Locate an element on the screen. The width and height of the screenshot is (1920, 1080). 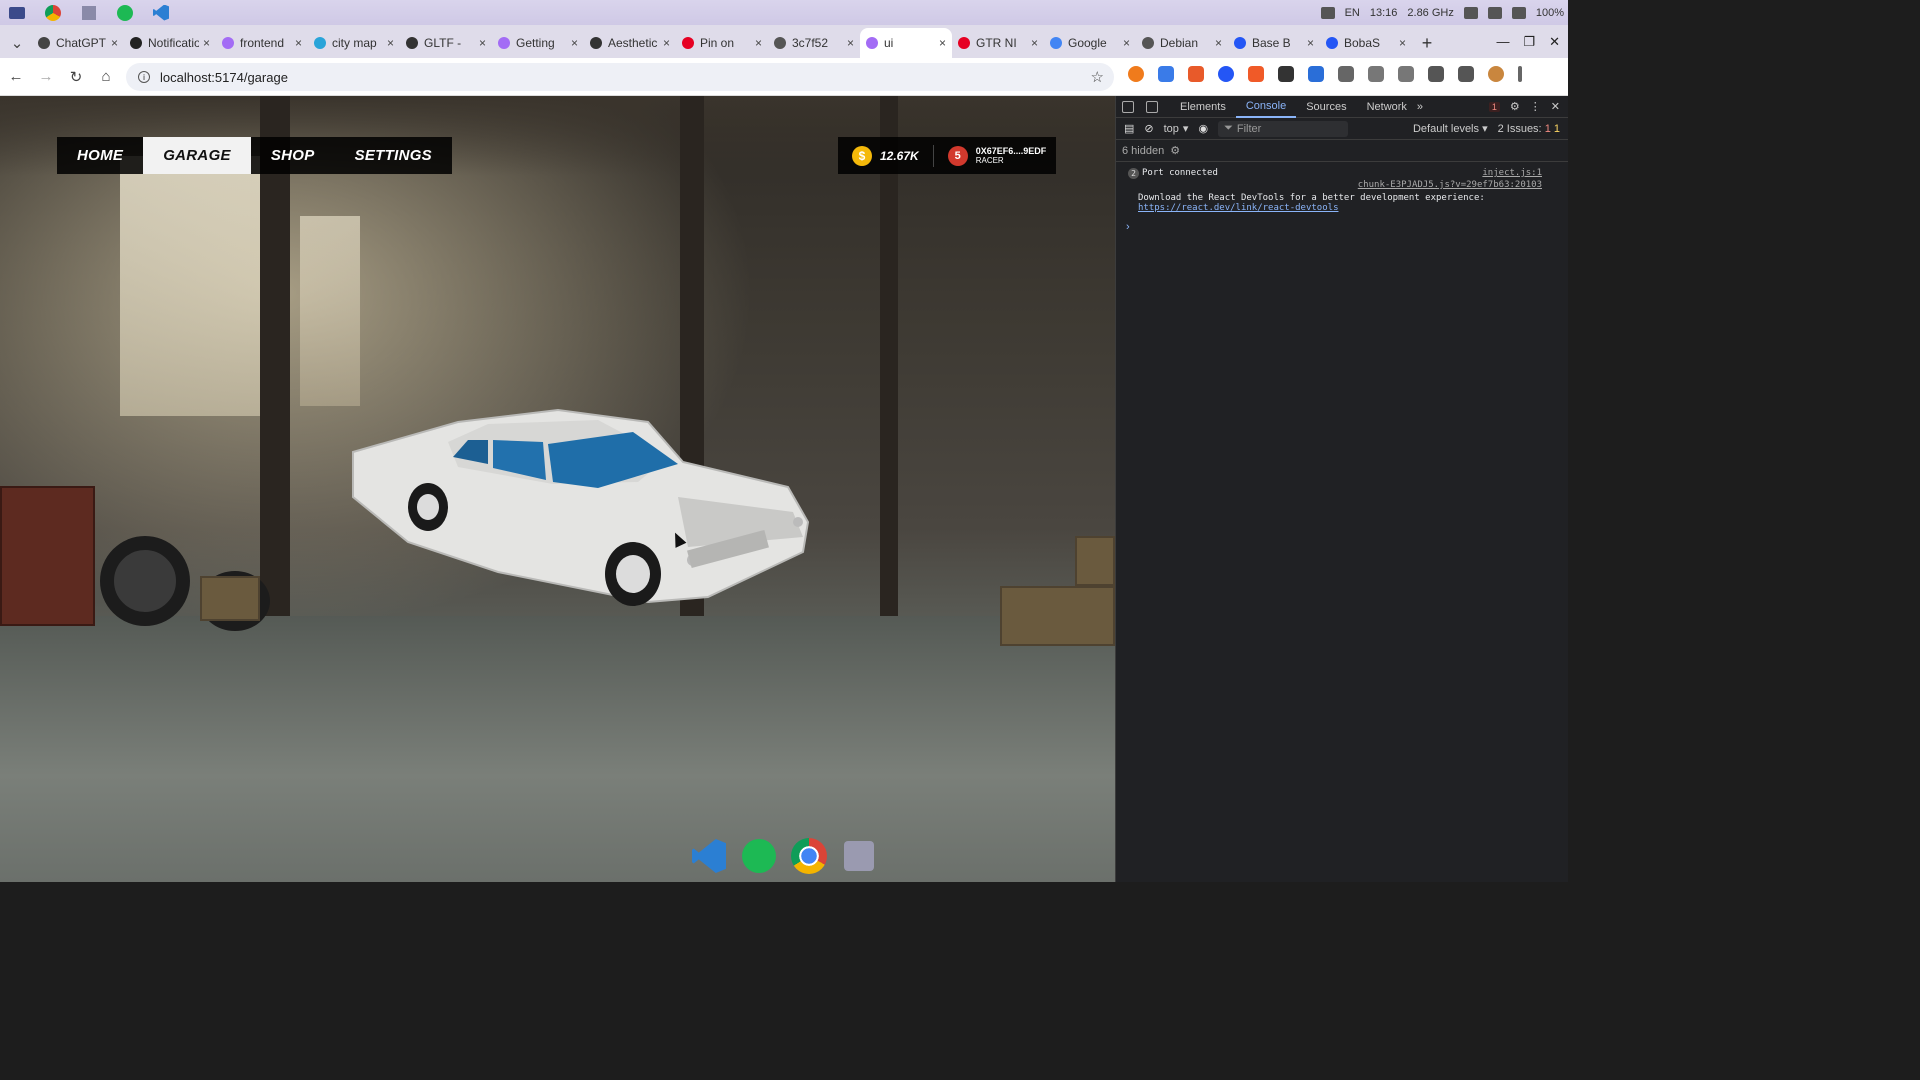
settings-gear-icon: ⚙ is located at coordinates (1515, 106).